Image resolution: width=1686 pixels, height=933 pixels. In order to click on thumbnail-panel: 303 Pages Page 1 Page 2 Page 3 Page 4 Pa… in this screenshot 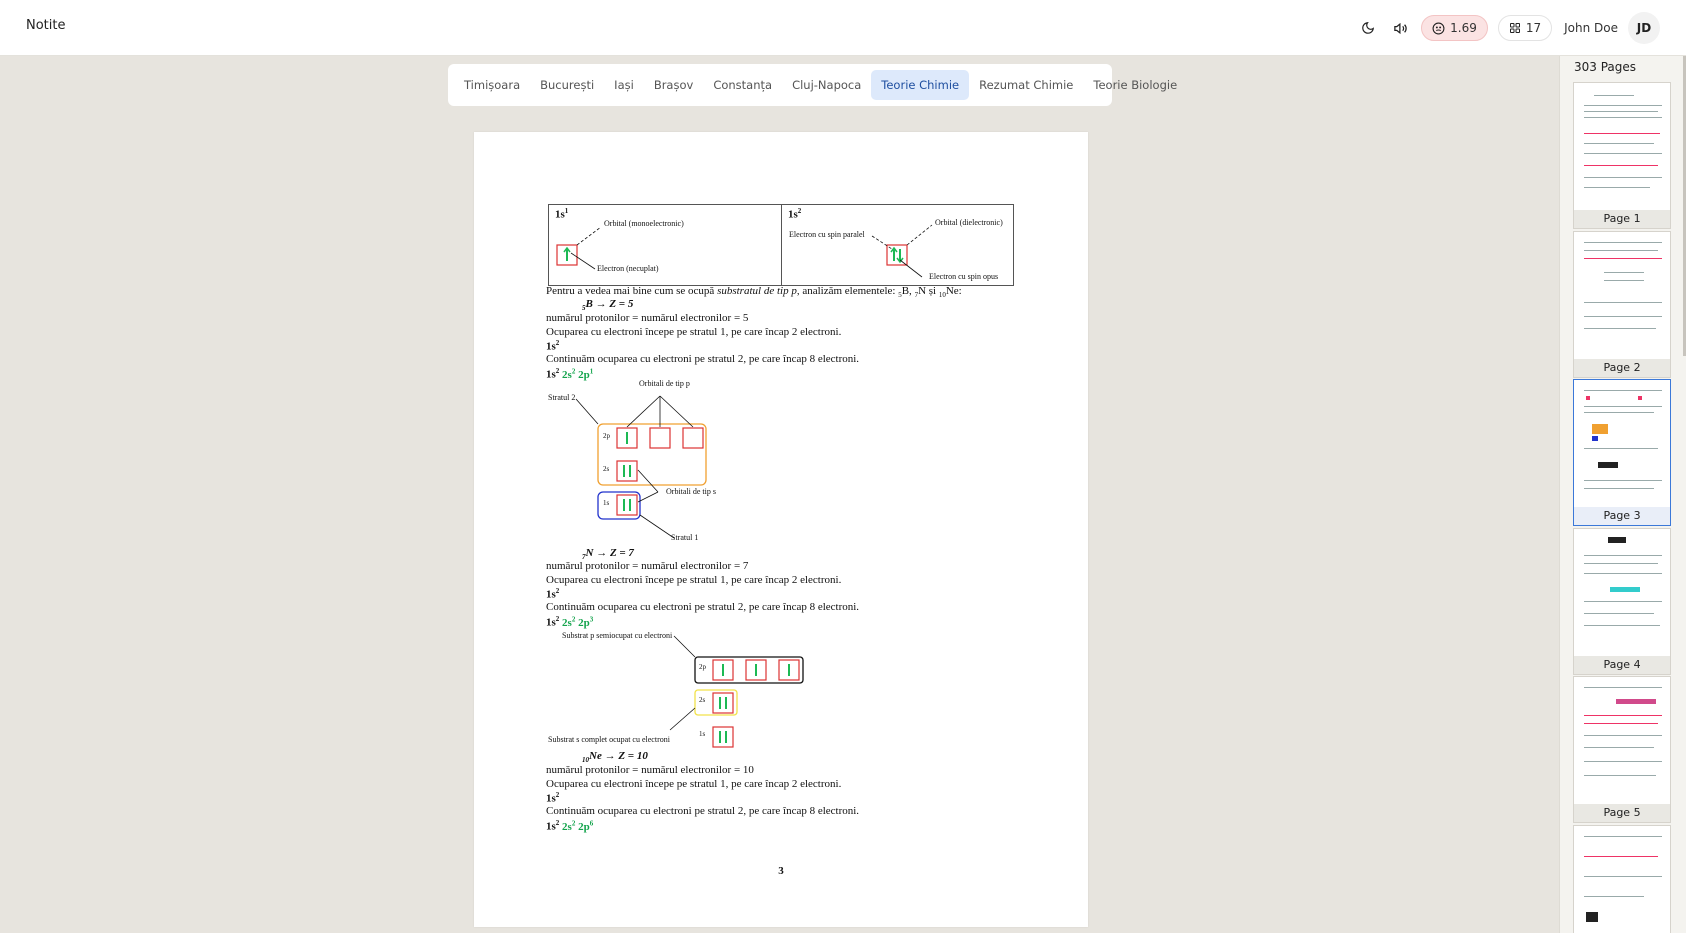, I will do `click(1622, 494)`.